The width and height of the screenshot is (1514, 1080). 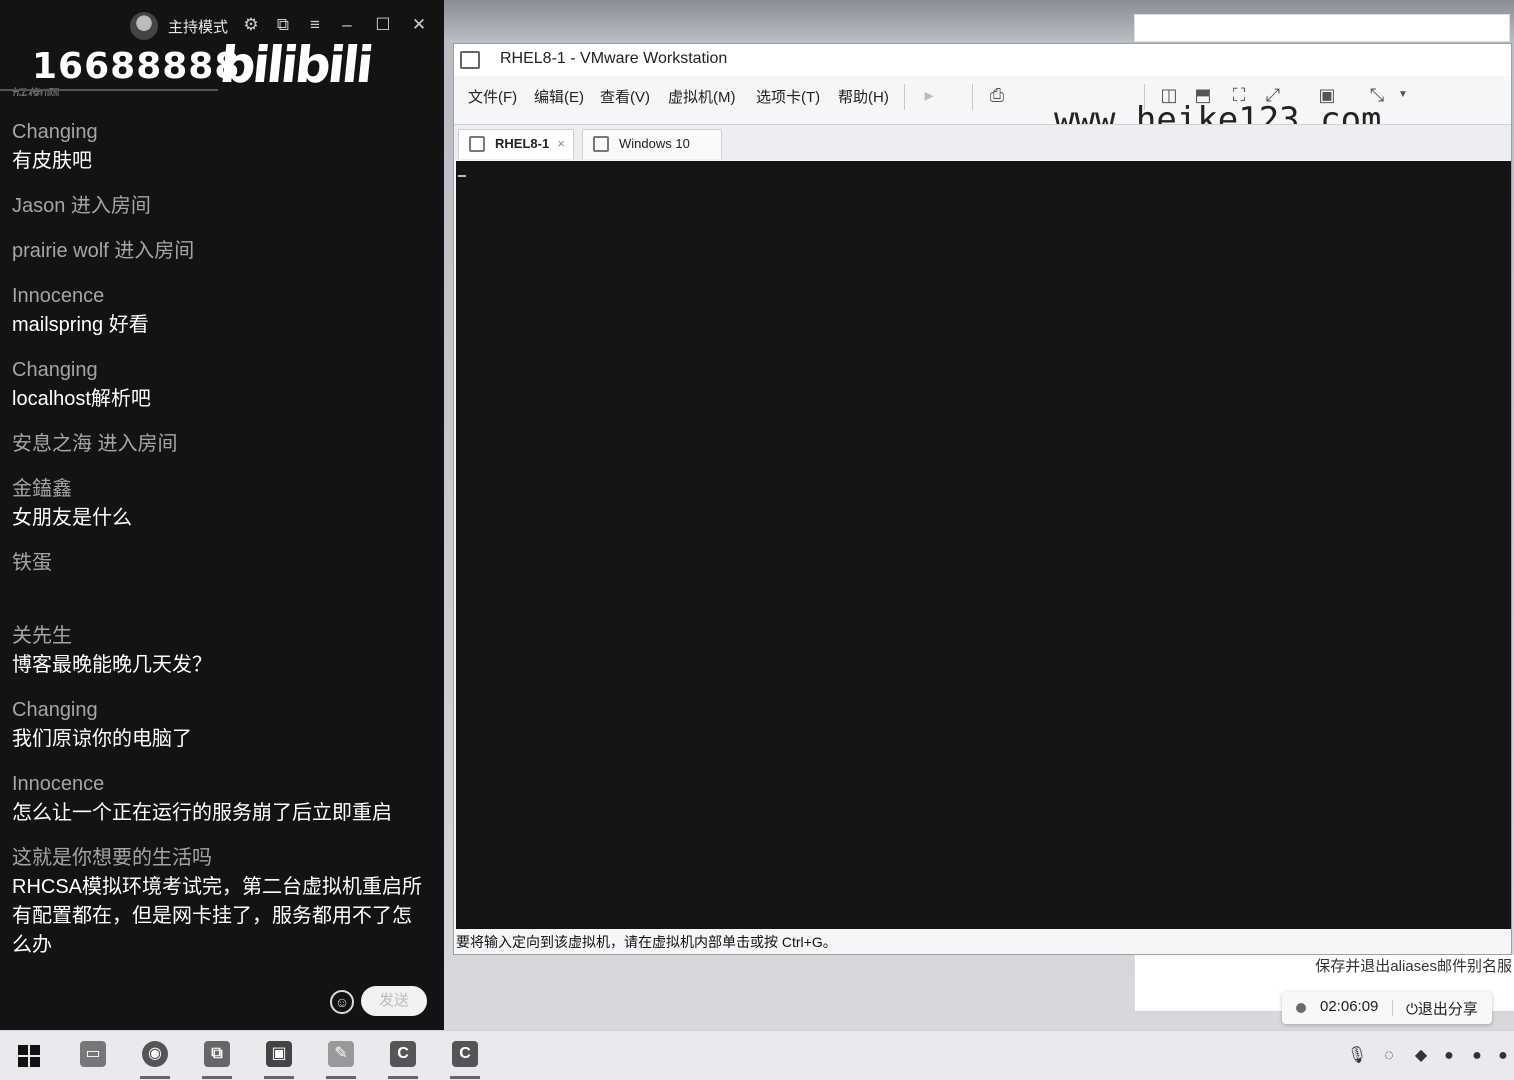 I want to click on chat-message: Changing 我们原谅你的电脑了, so click(x=222, y=725).